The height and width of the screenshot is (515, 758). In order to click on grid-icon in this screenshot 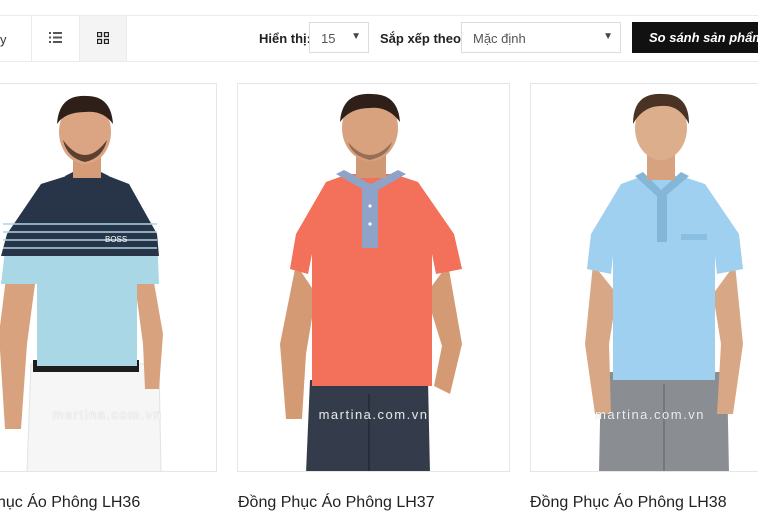, I will do `click(103, 38)`.